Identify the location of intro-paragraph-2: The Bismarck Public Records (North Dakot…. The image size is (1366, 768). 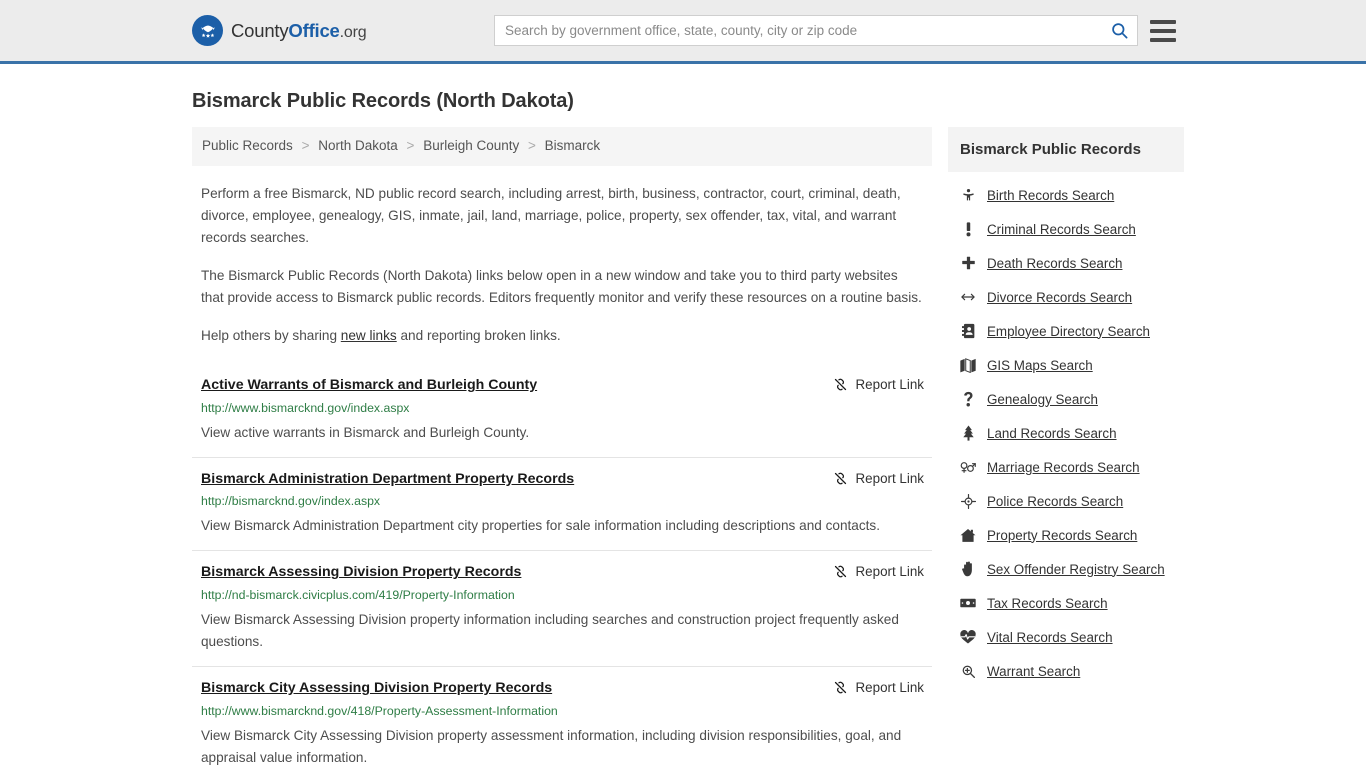
(561, 286).